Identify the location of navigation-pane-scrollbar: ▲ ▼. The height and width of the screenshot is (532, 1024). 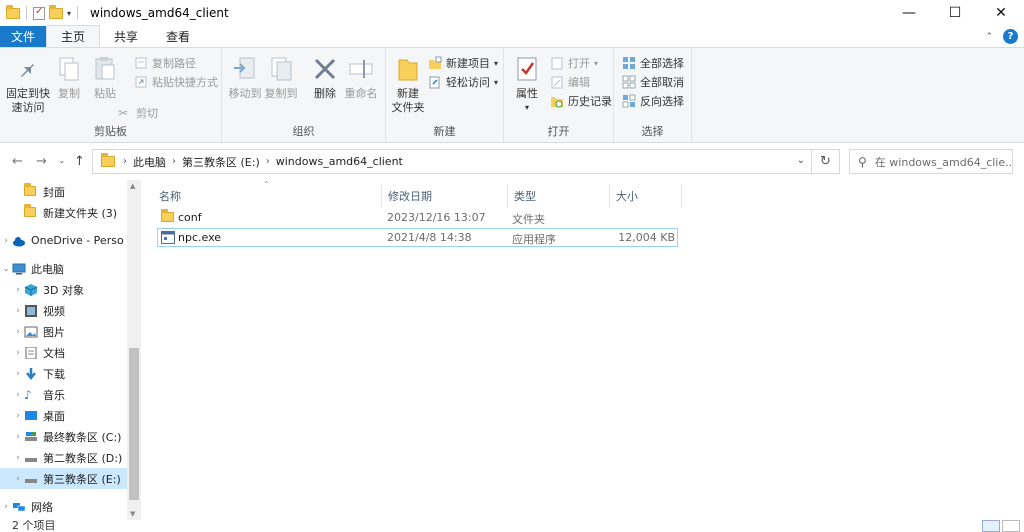
(134, 350).